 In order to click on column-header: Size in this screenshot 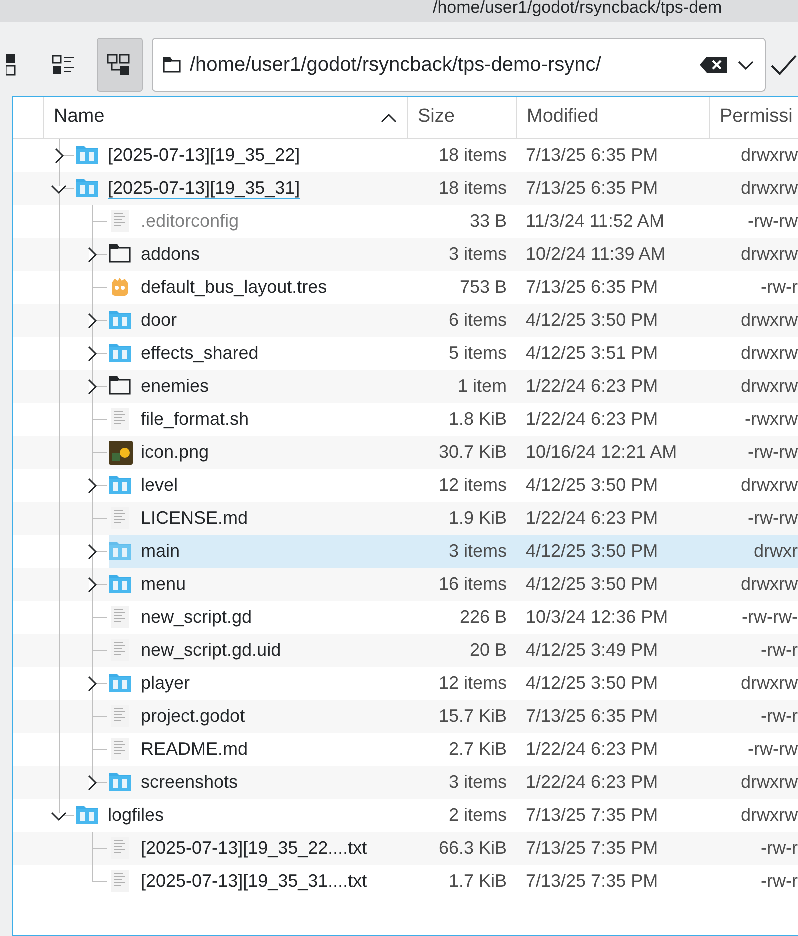, I will do `click(461, 117)`.